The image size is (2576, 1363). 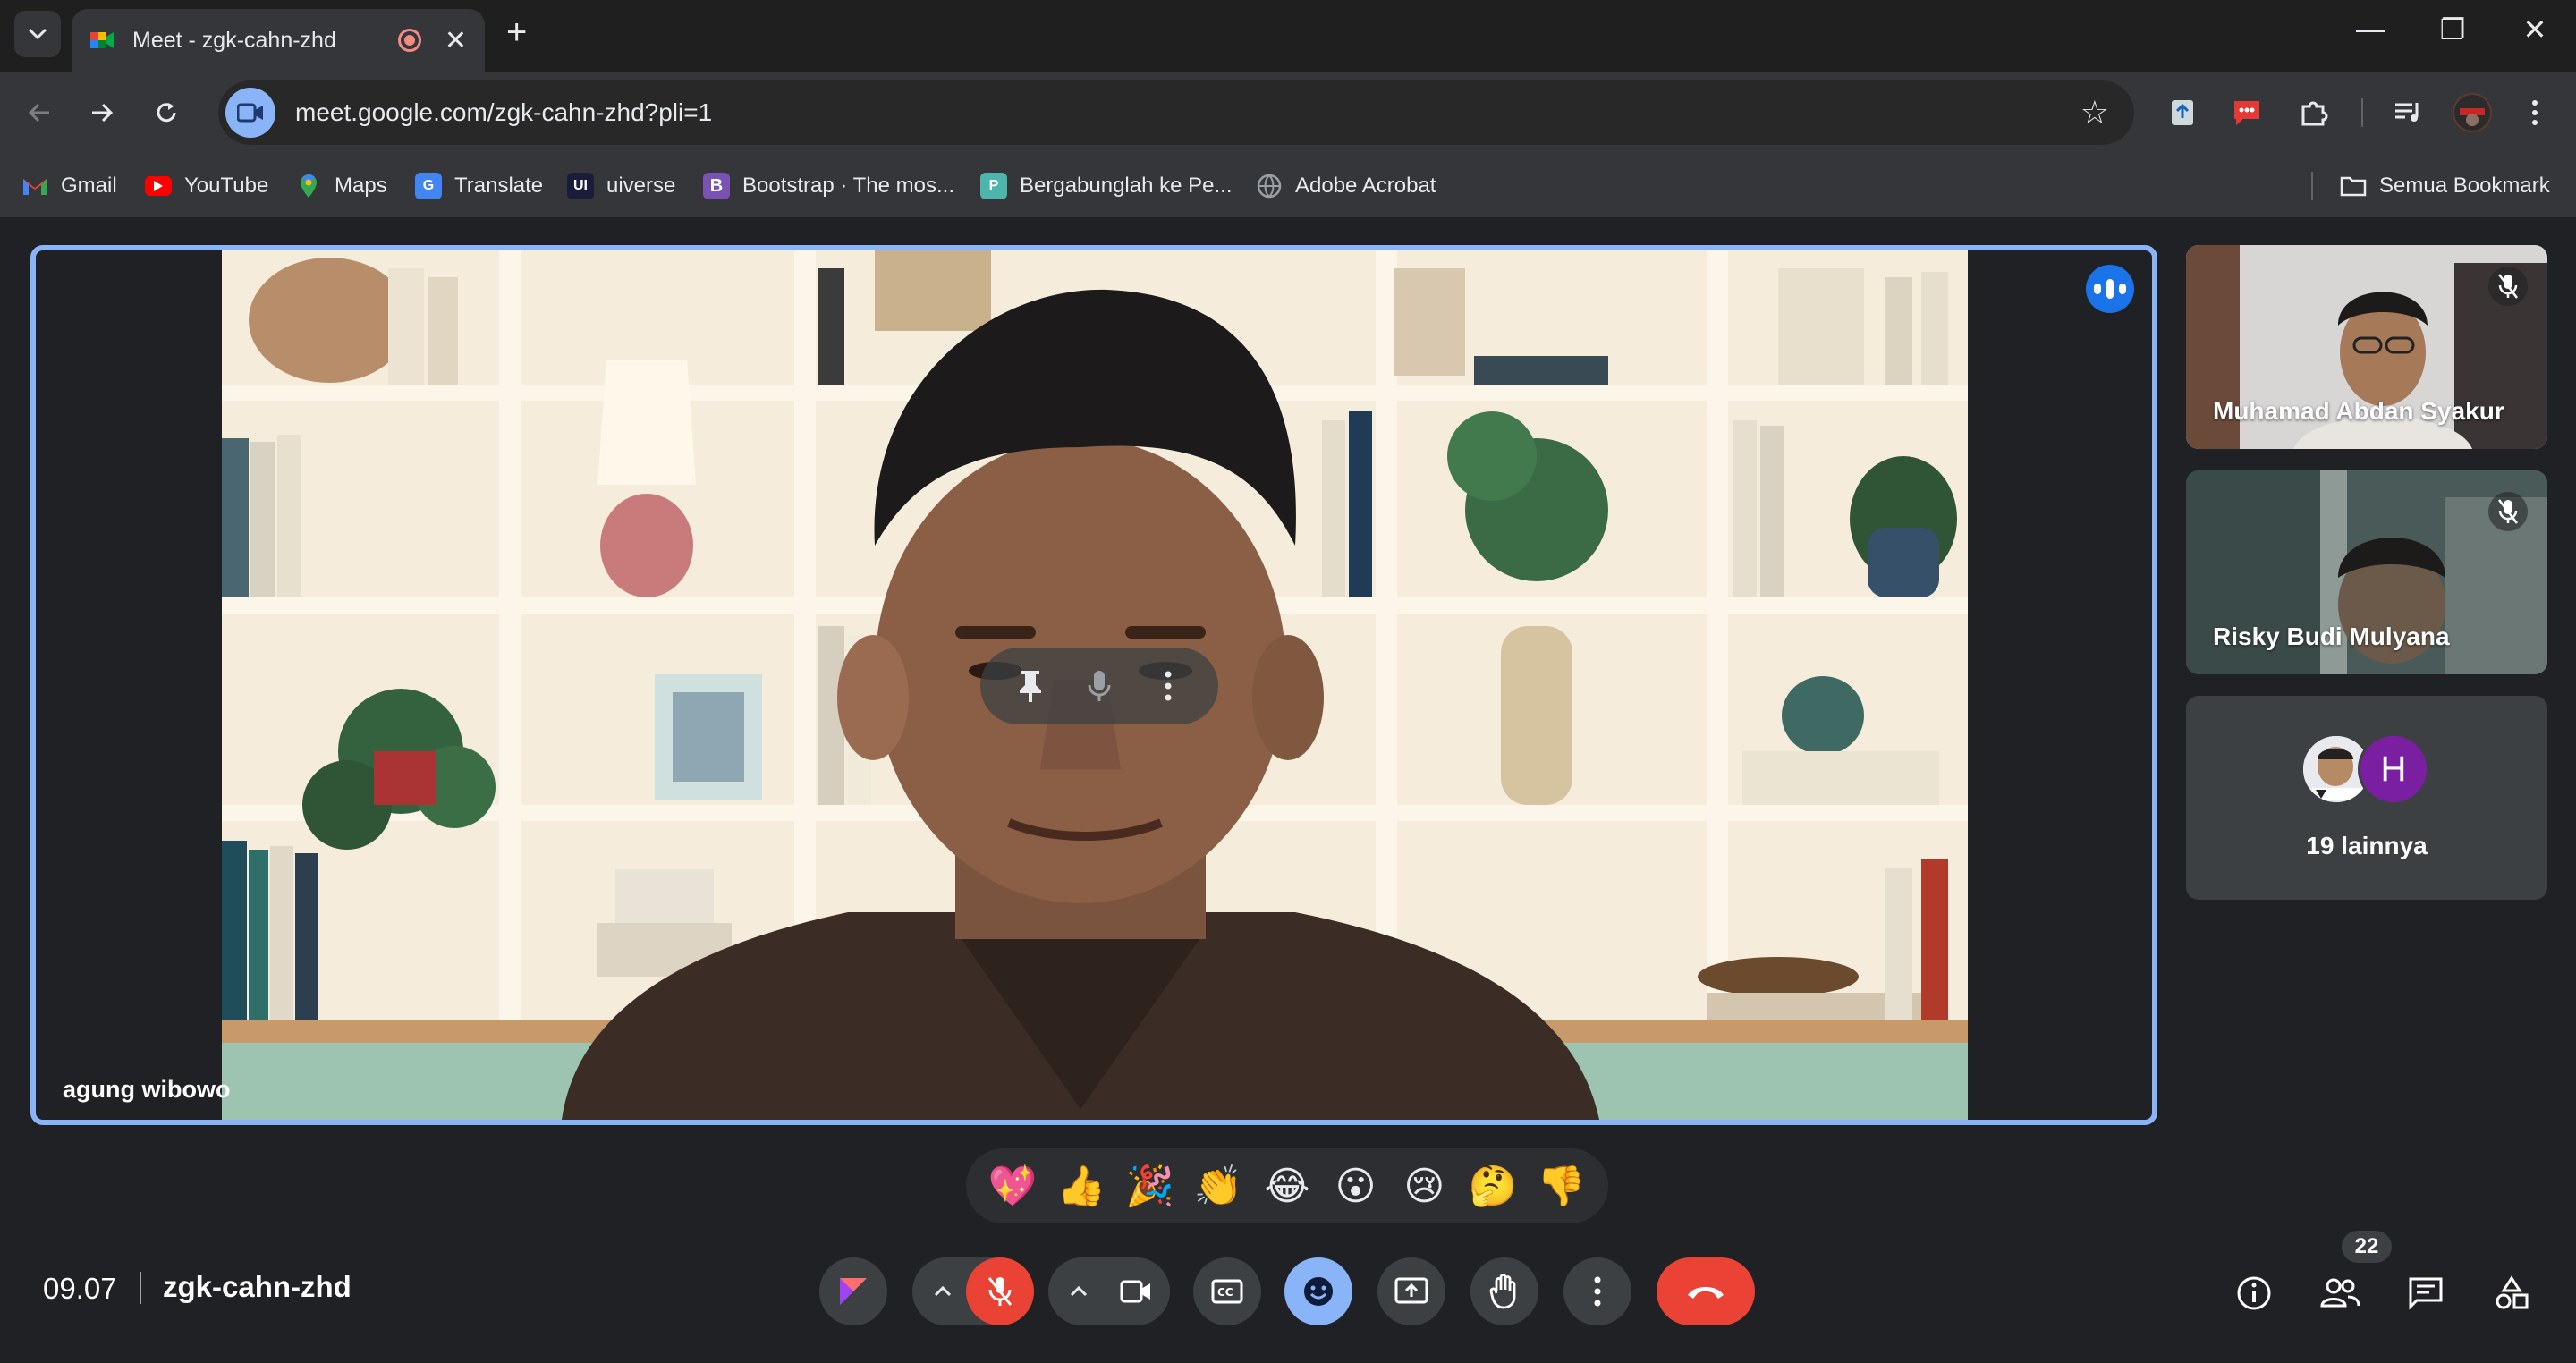 What do you see at coordinates (2366, 572) in the screenshot?
I see `participant-tile: Risky Budi Mulyana` at bounding box center [2366, 572].